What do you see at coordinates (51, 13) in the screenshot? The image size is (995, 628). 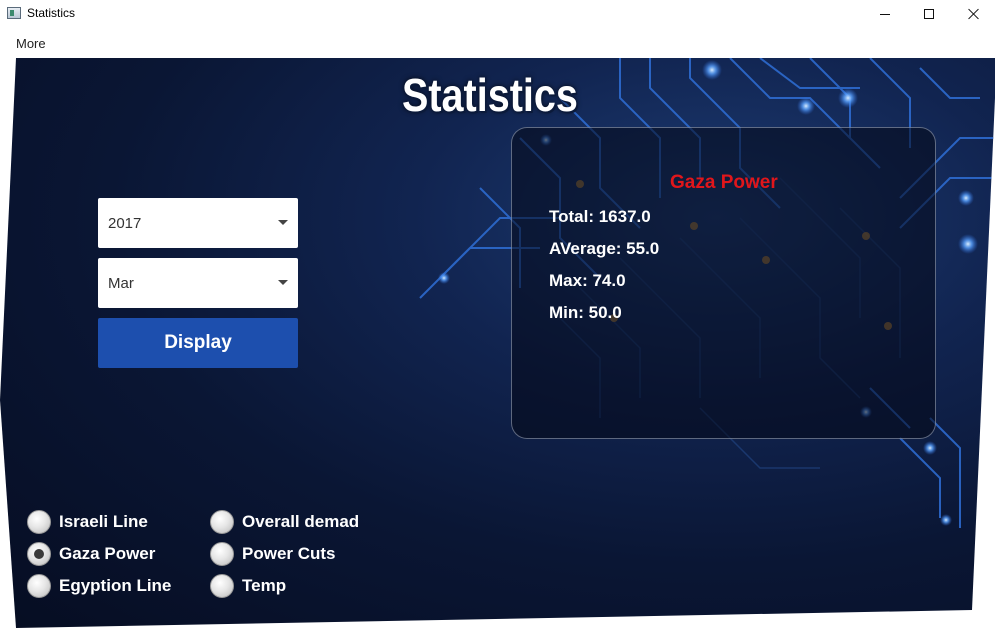 I see `window-title: Statistics` at bounding box center [51, 13].